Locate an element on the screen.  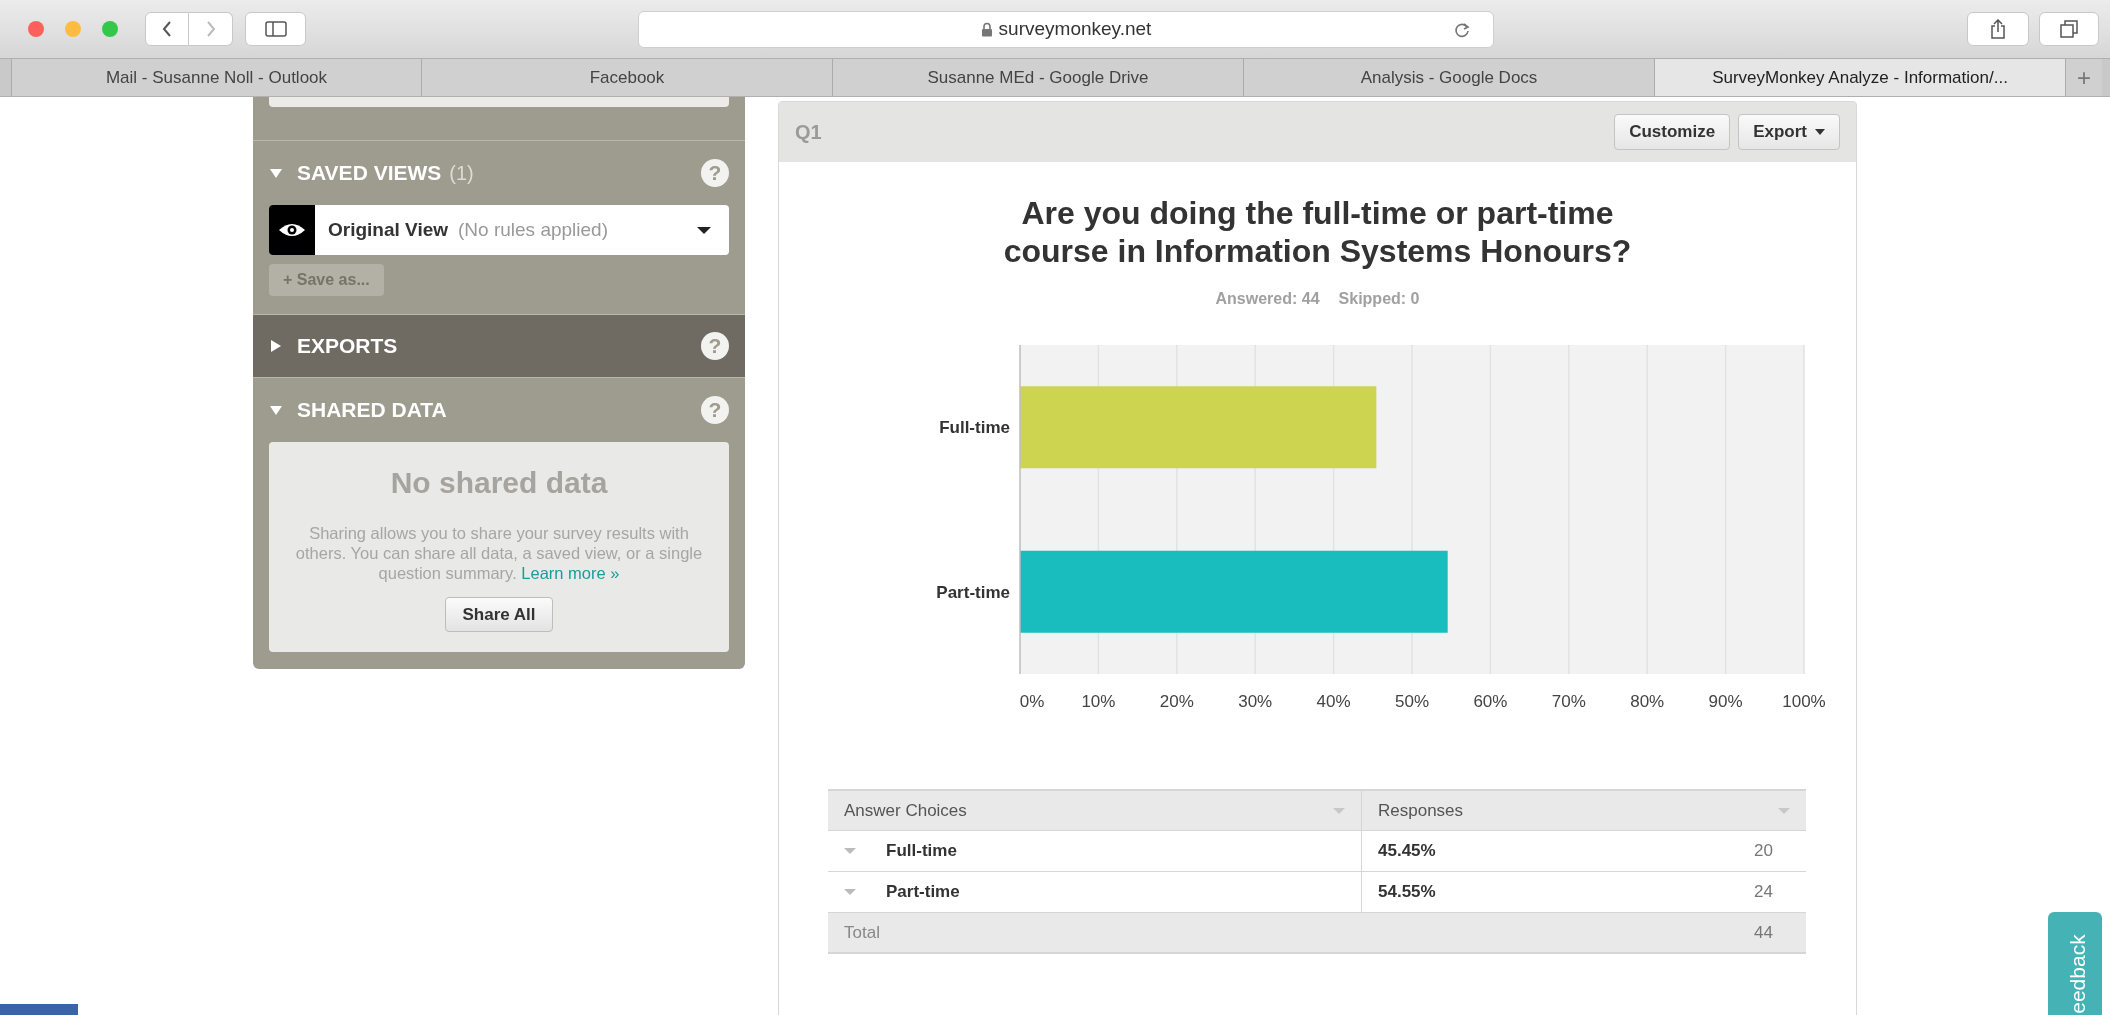
view-note: (No rules applied) is located at coordinates (533, 229).